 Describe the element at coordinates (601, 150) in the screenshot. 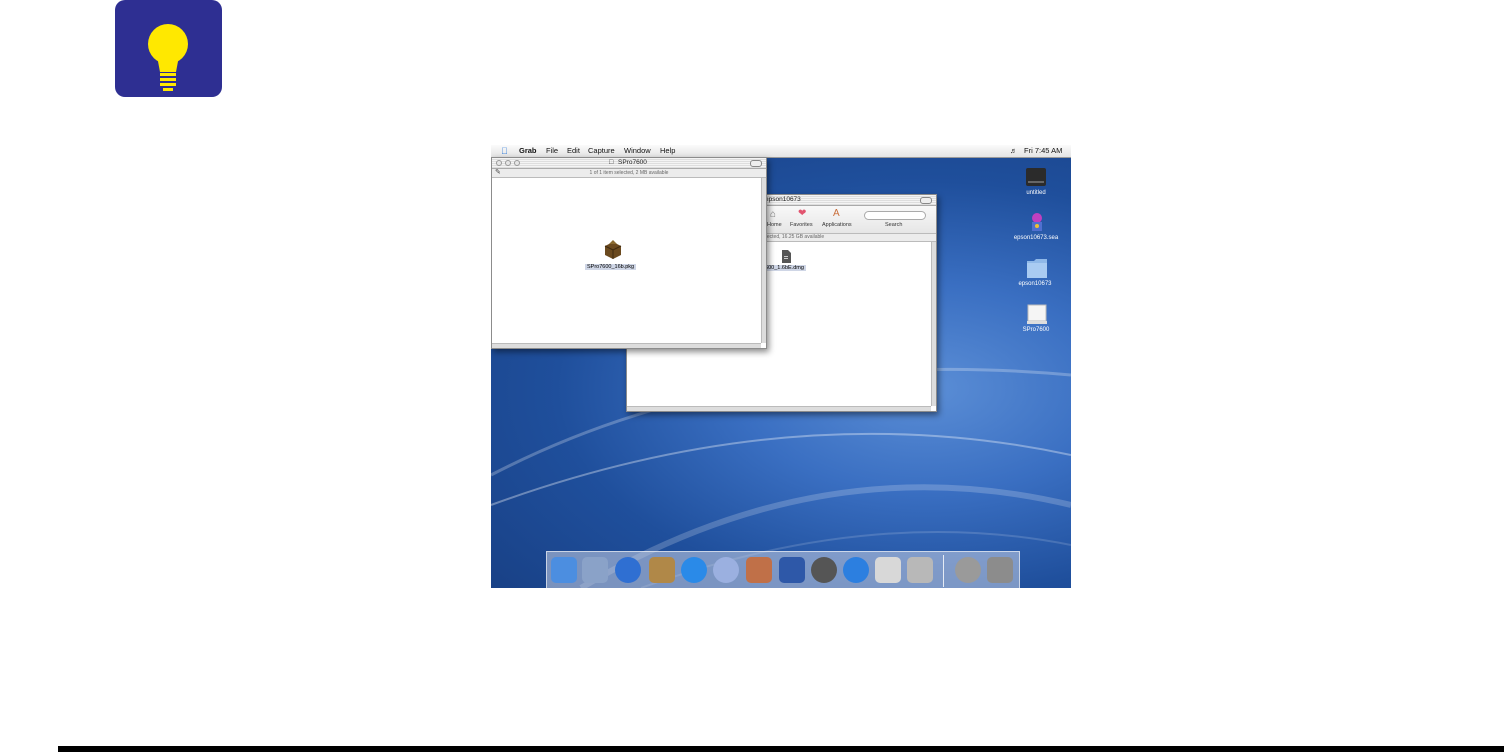

I see `menu-capture: Capture` at that location.